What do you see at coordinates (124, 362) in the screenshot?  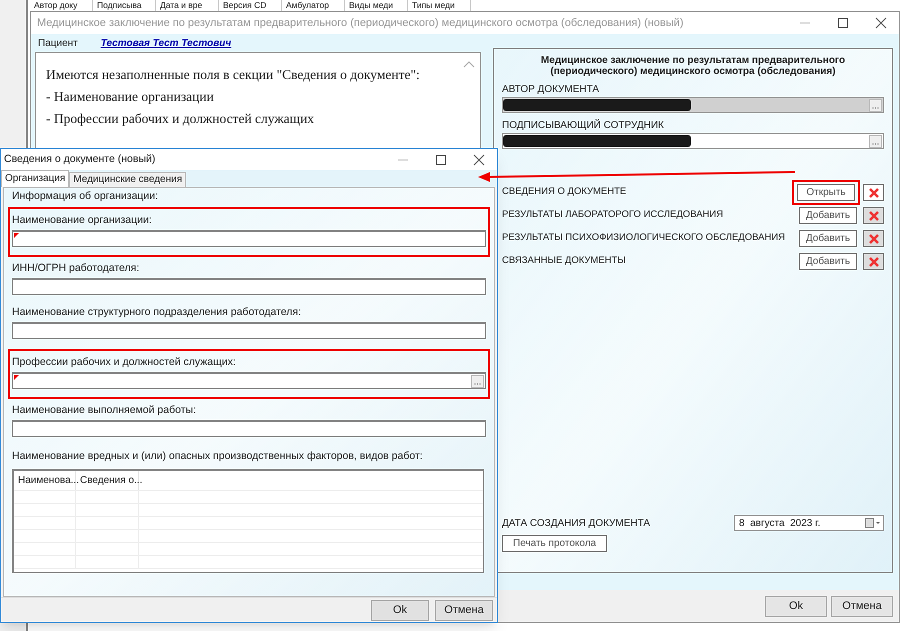 I see `field-label: Профессии рабочих и должностей служащих:` at bounding box center [124, 362].